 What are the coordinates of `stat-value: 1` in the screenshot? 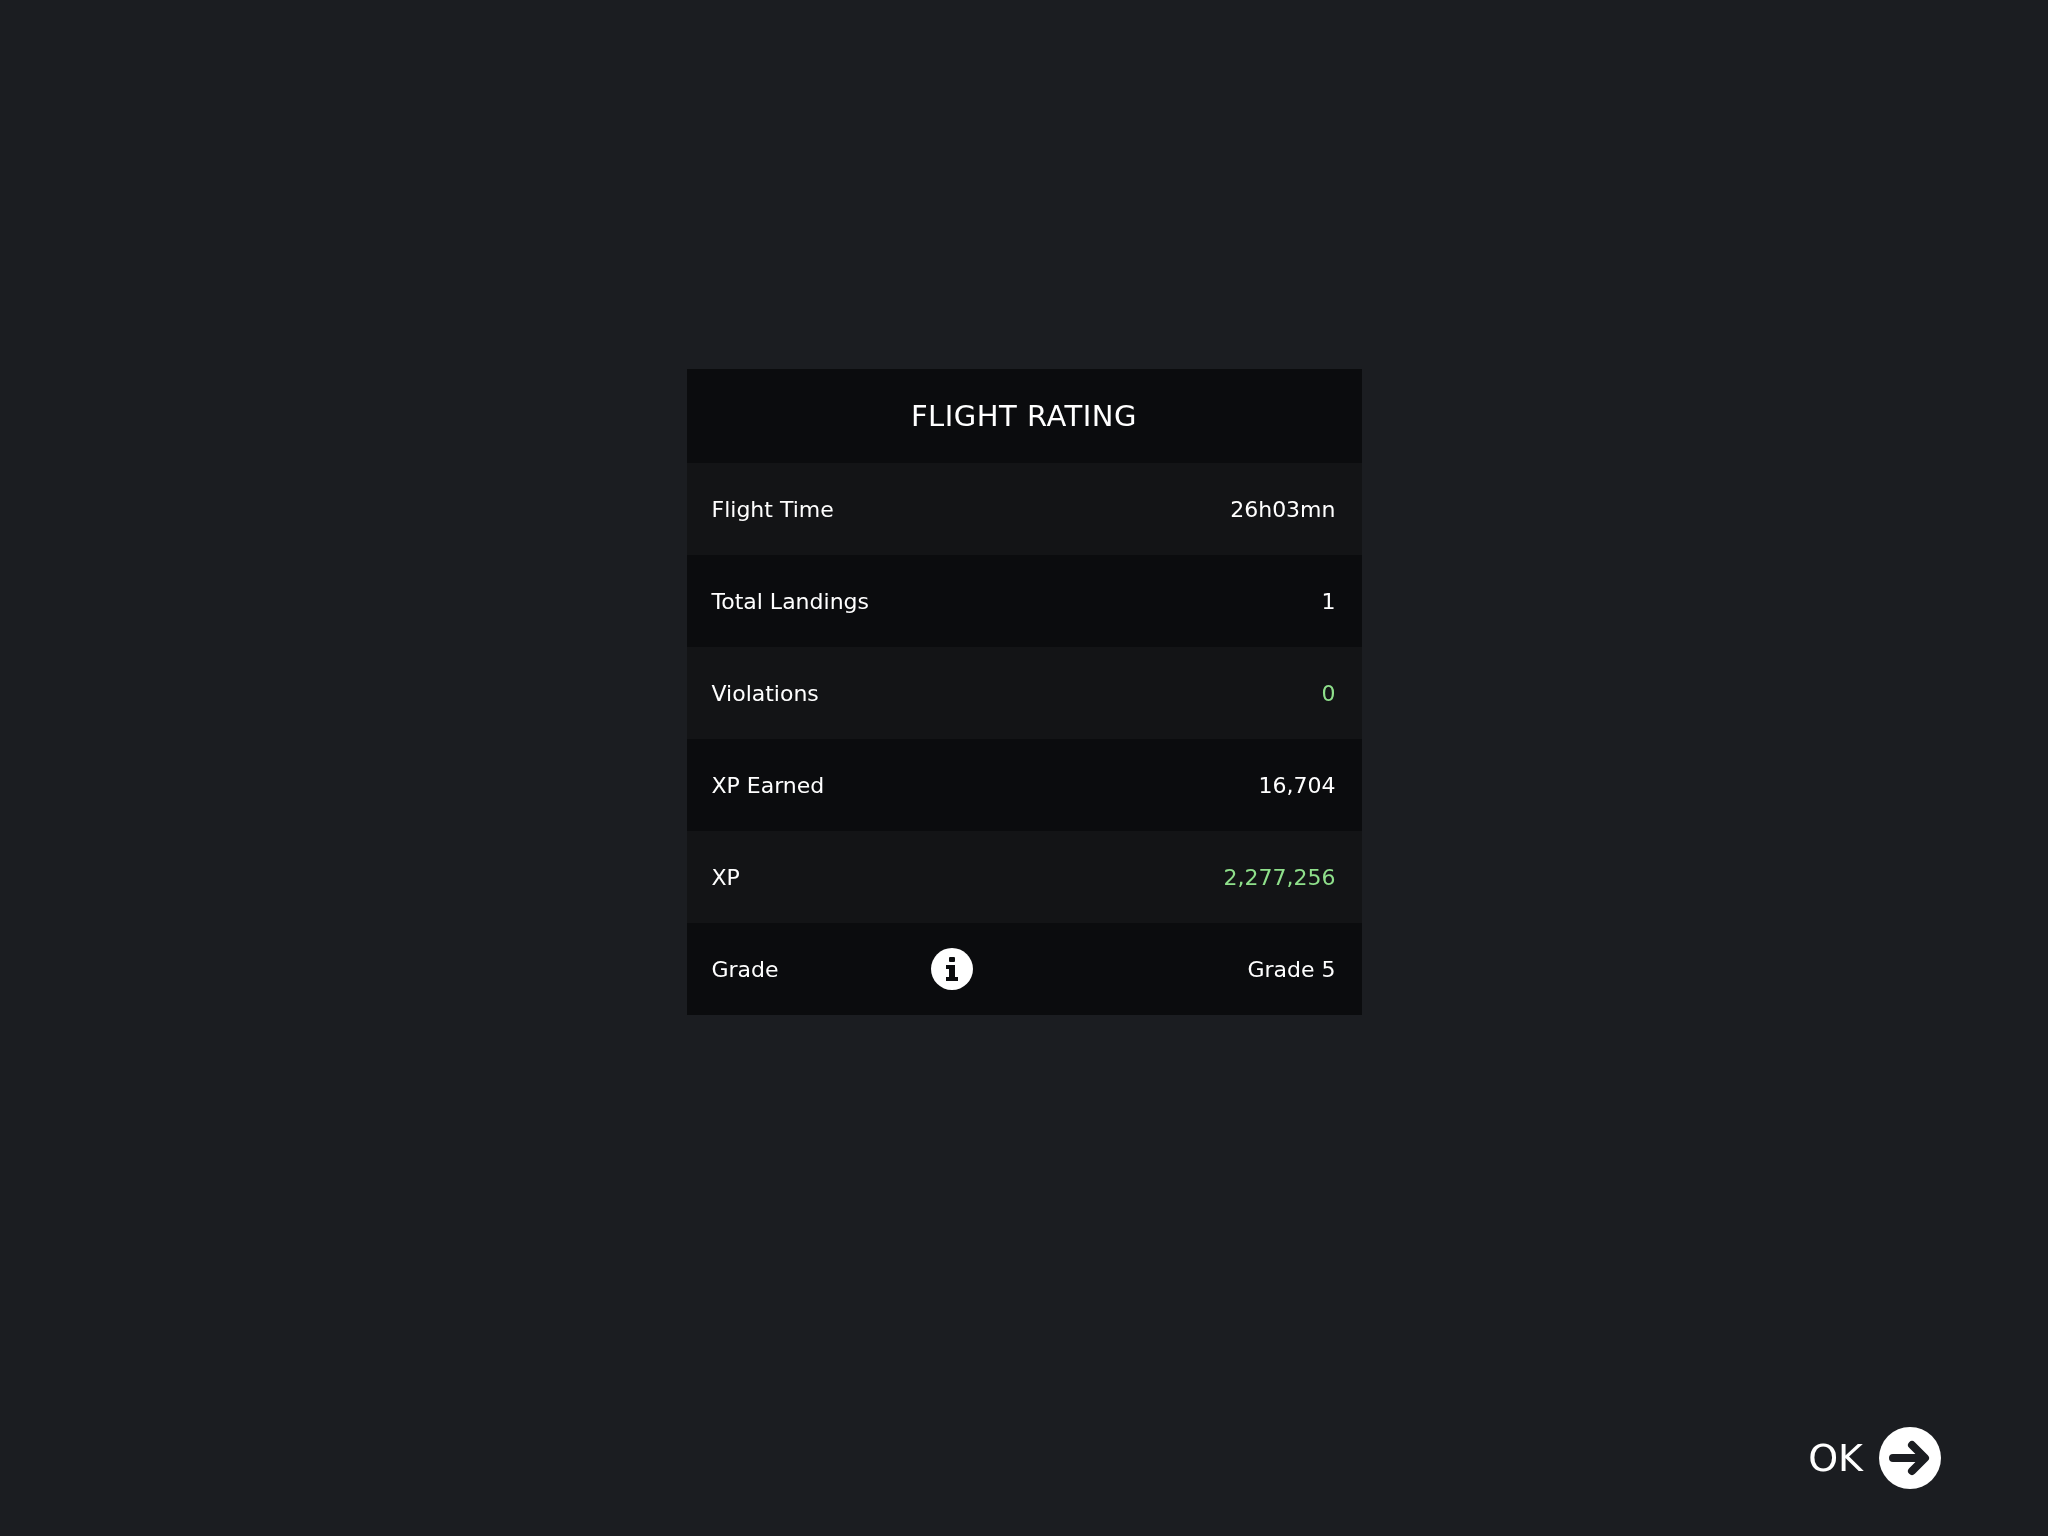 It's located at (1328, 601).